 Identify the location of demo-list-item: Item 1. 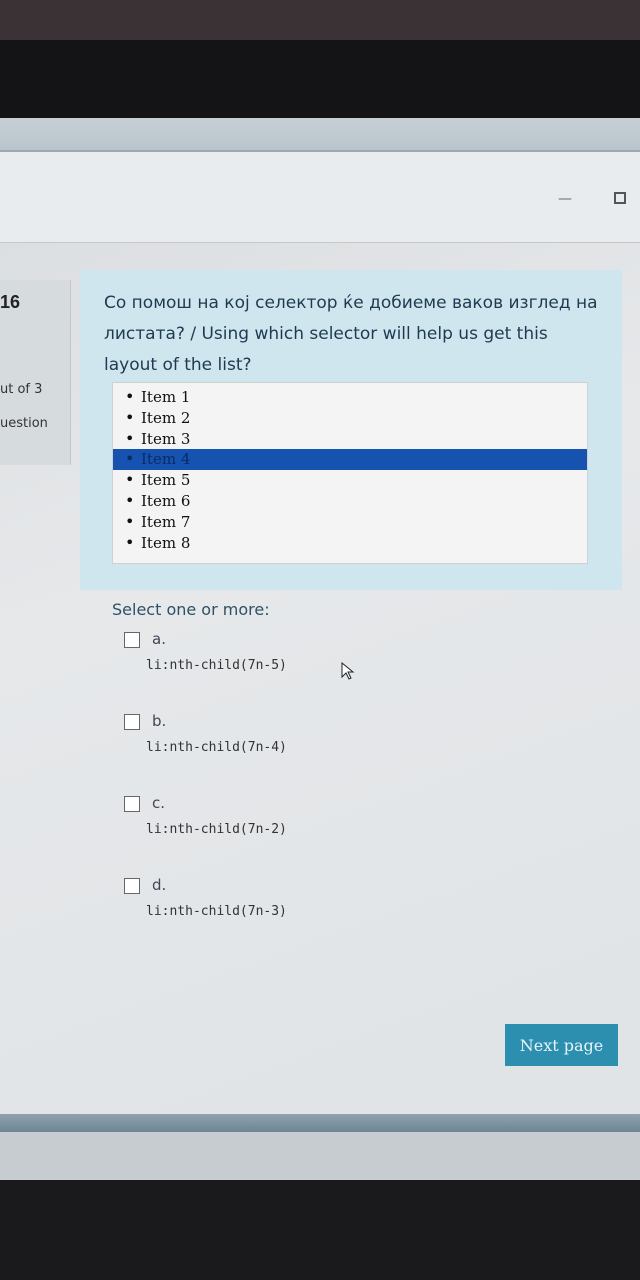
(350, 397).